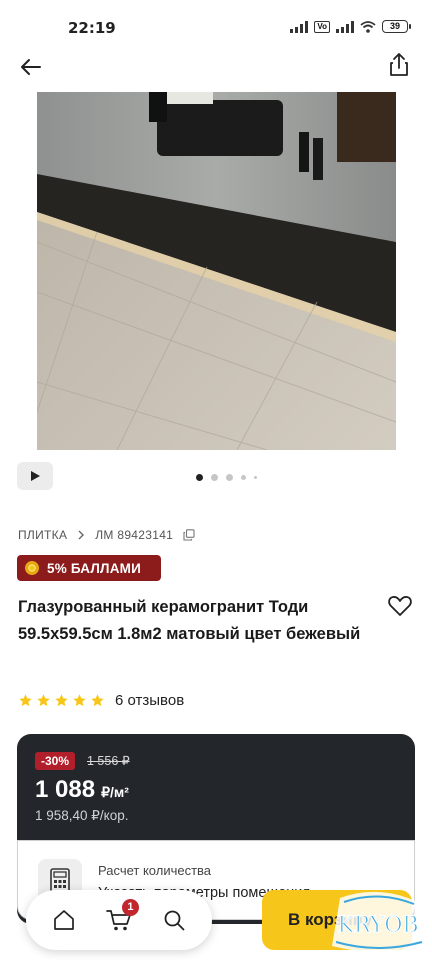  What do you see at coordinates (92, 28) in the screenshot?
I see `status-time: 22:19` at bounding box center [92, 28].